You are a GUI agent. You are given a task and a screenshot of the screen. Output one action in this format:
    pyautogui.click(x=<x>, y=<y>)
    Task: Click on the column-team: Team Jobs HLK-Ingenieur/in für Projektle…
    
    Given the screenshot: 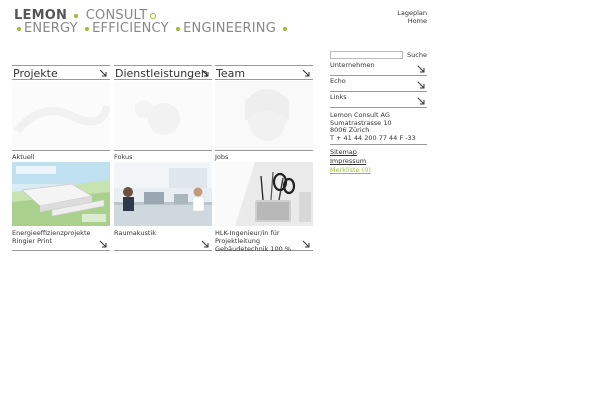 What is the action you would take?
    pyautogui.click(x=264, y=159)
    